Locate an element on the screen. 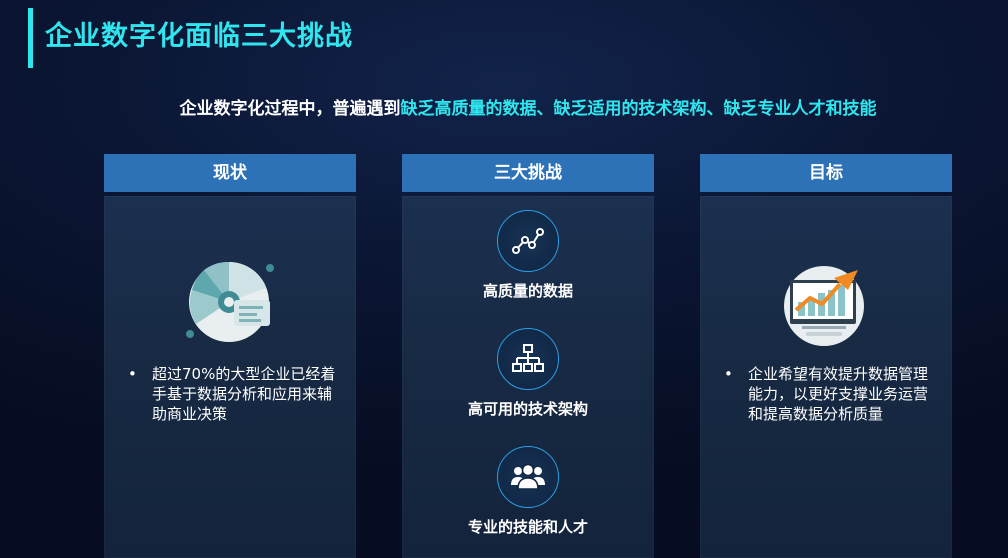  pie-chart-icon is located at coordinates (230, 301).